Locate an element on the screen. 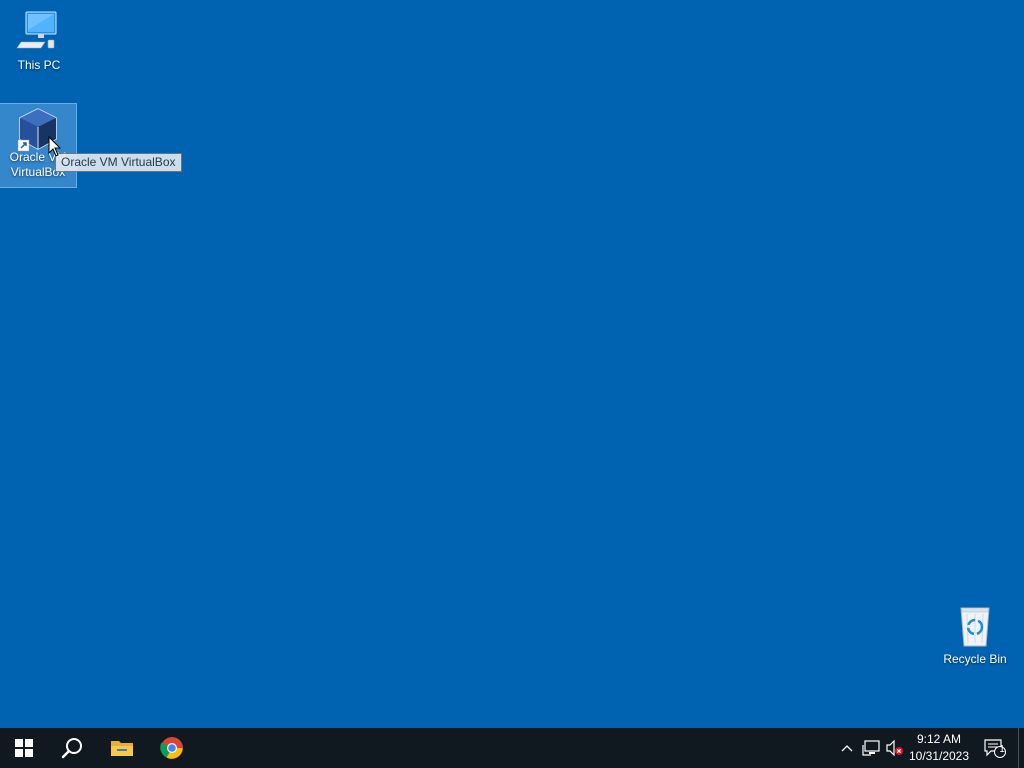 The image size is (1024, 768). volume-muted-icon is located at coordinates (894, 748).